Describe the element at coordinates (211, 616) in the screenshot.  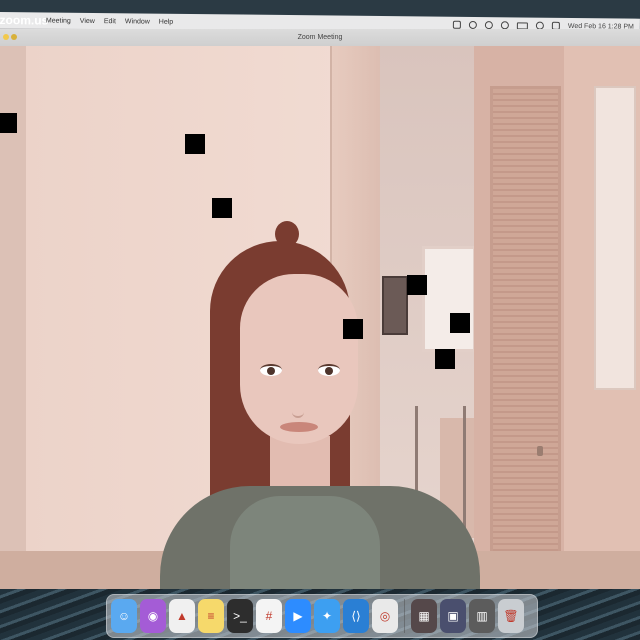
I see `notes-icon: ≡` at that location.